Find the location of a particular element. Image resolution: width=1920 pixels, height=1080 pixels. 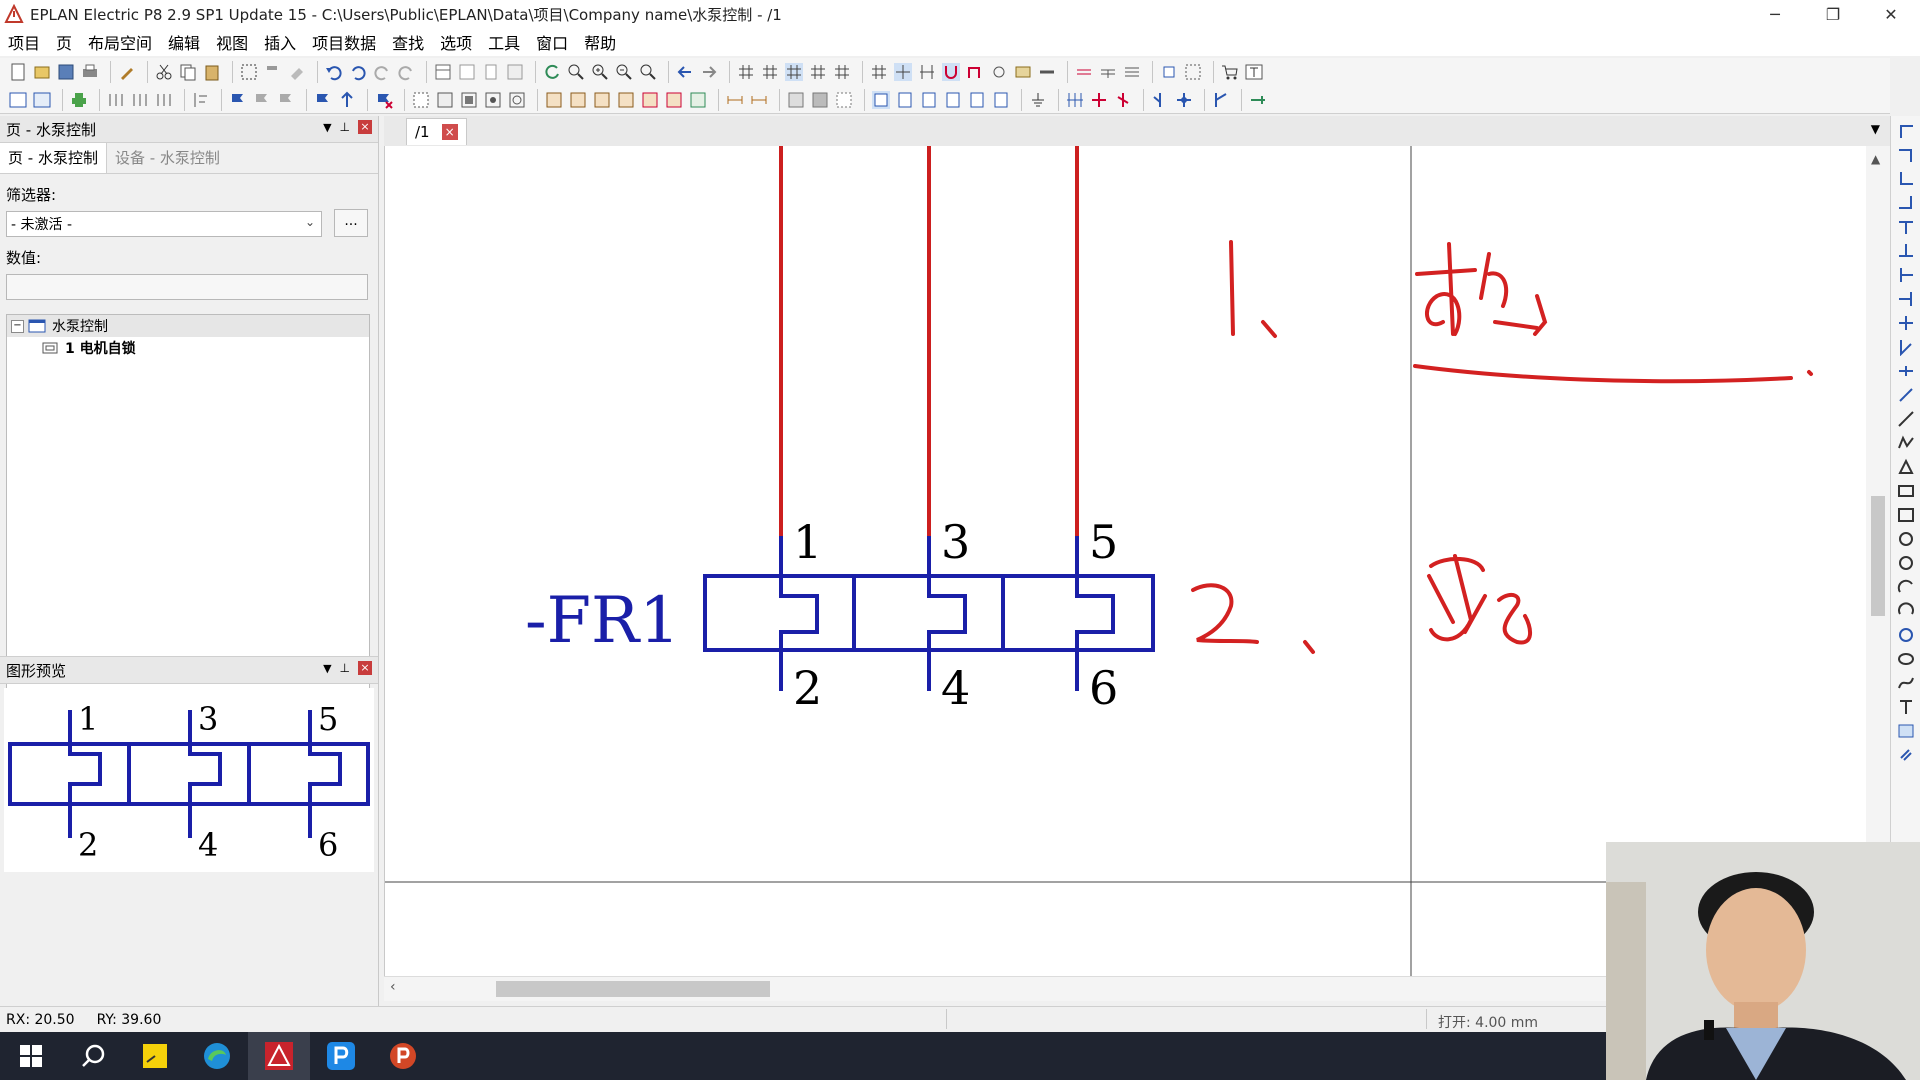

potential-icon is located at coordinates (1108, 72).